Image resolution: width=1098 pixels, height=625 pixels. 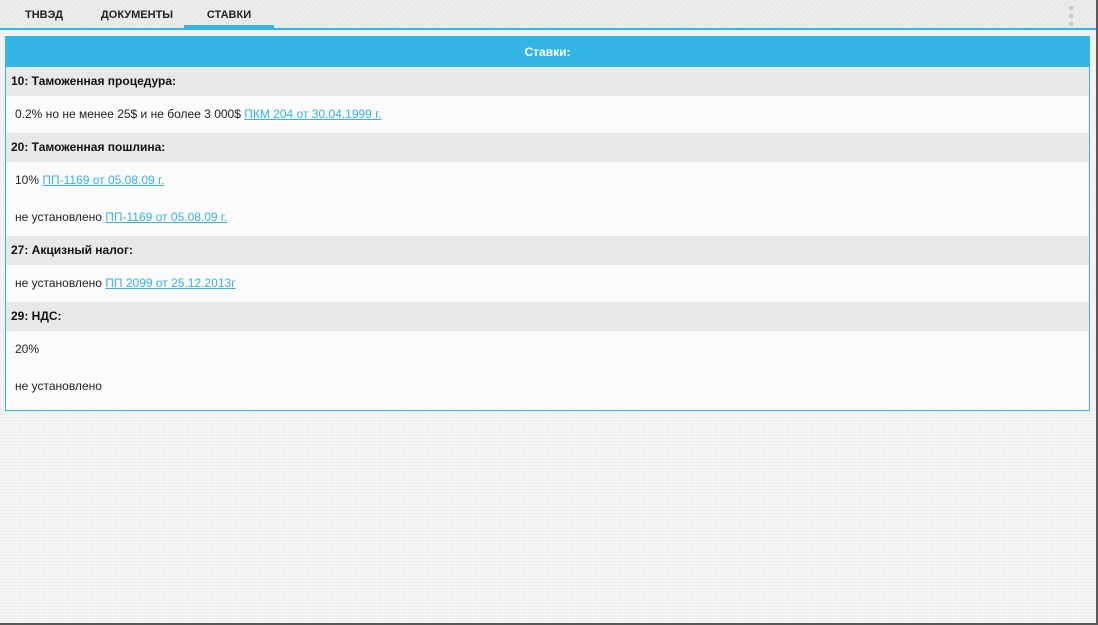 I want to click on tab-bar: ТНВЭД ДОКУМЕНТЫ СТАВКИ, so click(x=548, y=15).